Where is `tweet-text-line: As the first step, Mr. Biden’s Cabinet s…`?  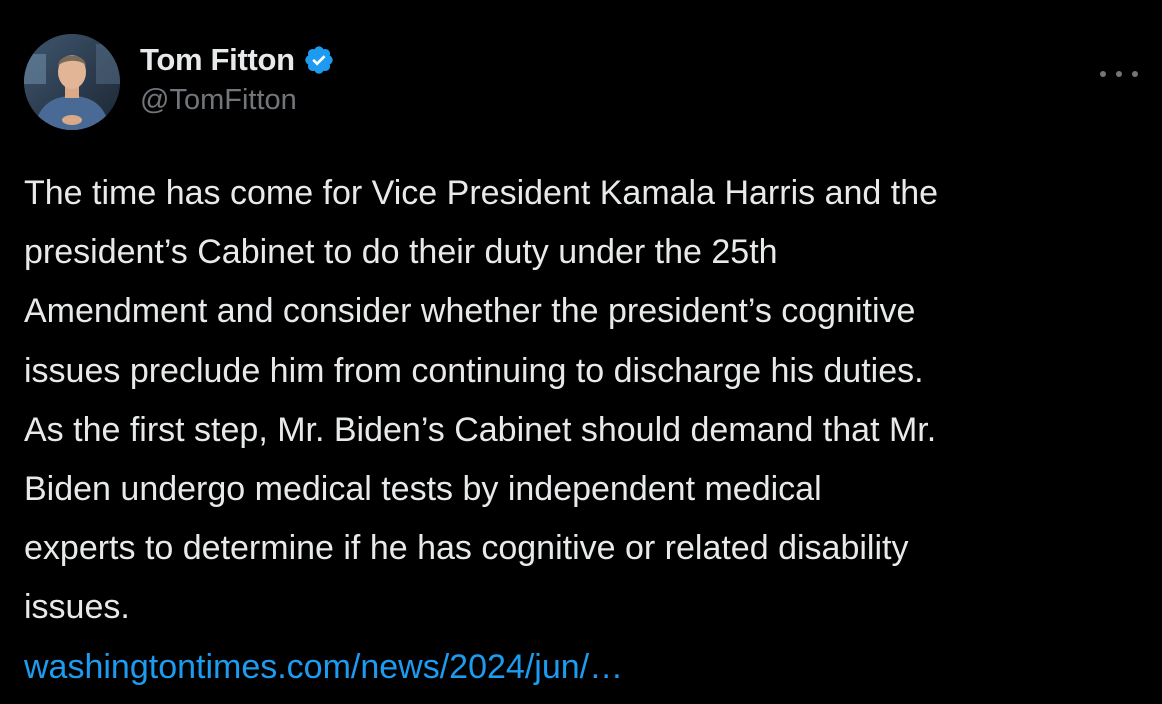
tweet-text-line: As the first step, Mr. Biden’s Cabinet s… is located at coordinates (480, 429).